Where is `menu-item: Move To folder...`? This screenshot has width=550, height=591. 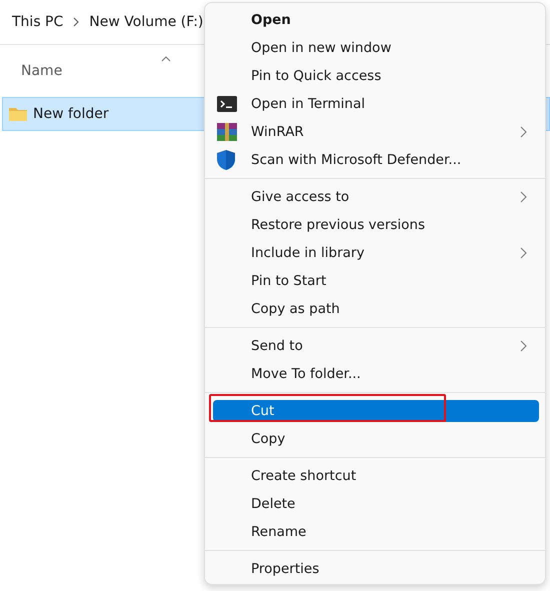
menu-item: Move To folder... is located at coordinates (376, 374).